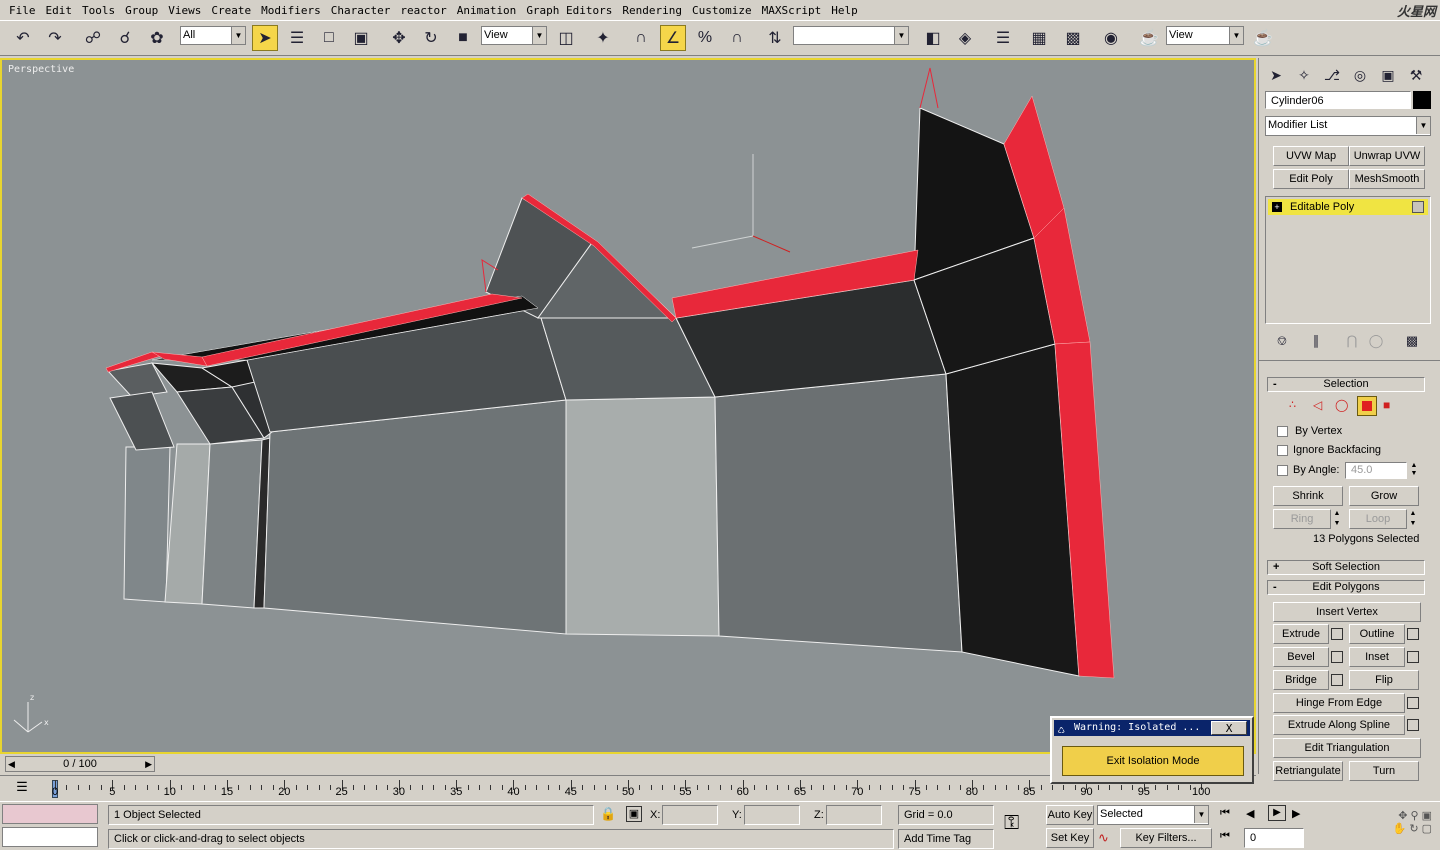 The width and height of the screenshot is (1440, 850). I want to click on menu-animation: Animation, so click(487, 10).